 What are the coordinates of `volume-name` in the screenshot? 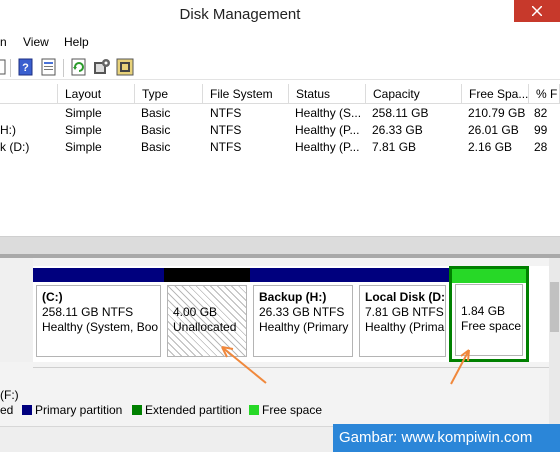 It's located at (29, 113).